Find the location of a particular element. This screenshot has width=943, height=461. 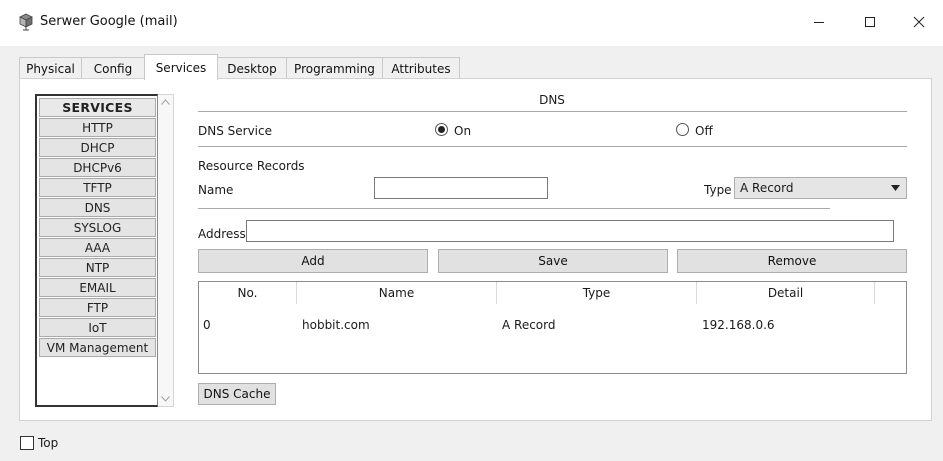

maximize-icon is located at coordinates (870, 22).